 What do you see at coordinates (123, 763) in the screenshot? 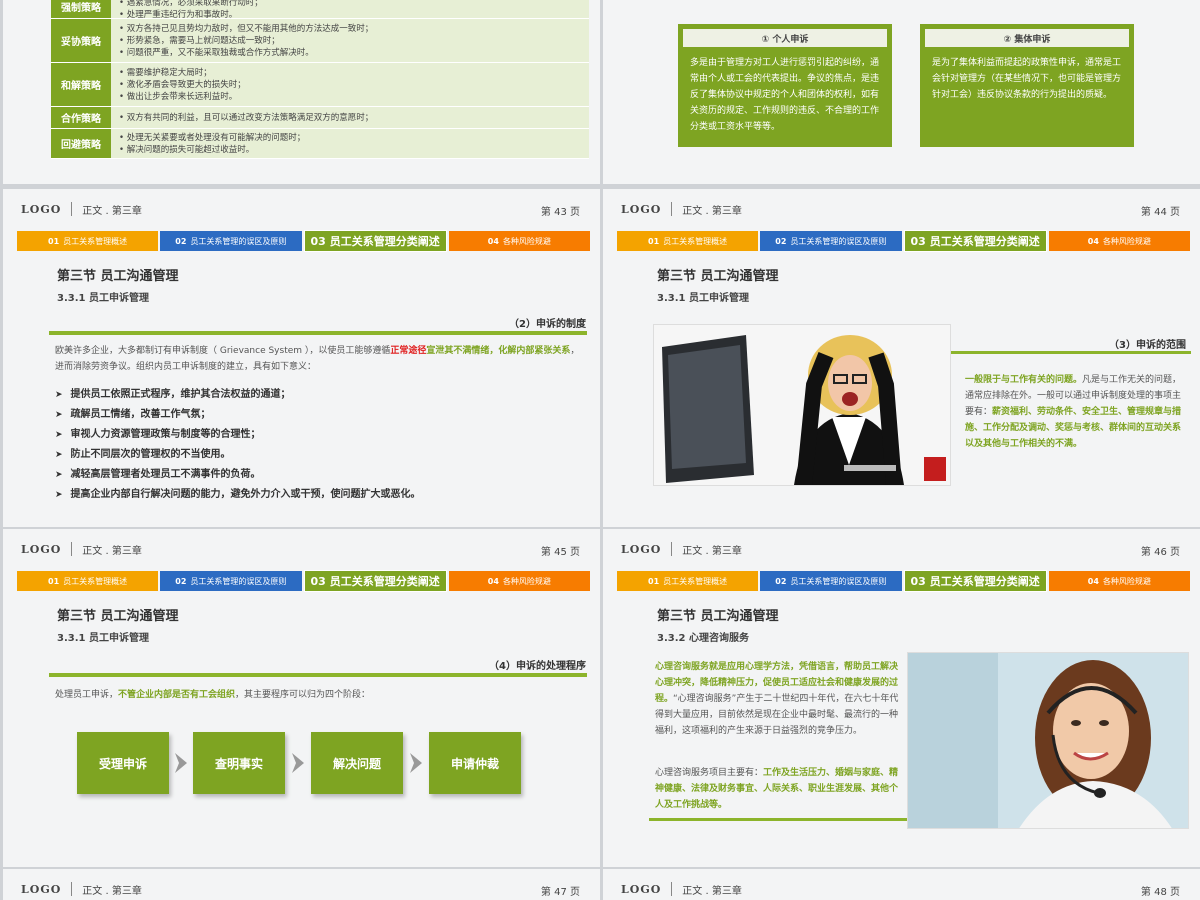
I see `step-accept: 受理申诉` at bounding box center [123, 763].